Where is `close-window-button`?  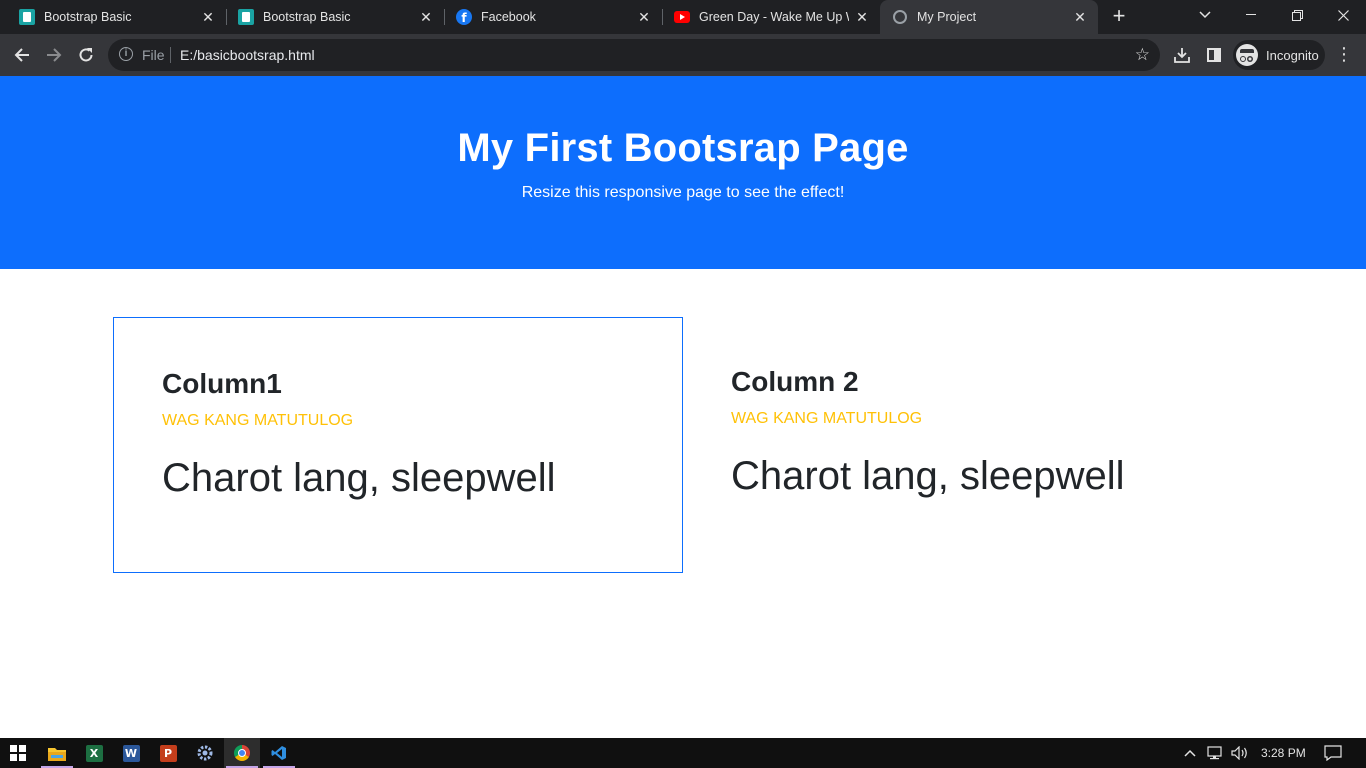 close-window-button is located at coordinates (1343, 15).